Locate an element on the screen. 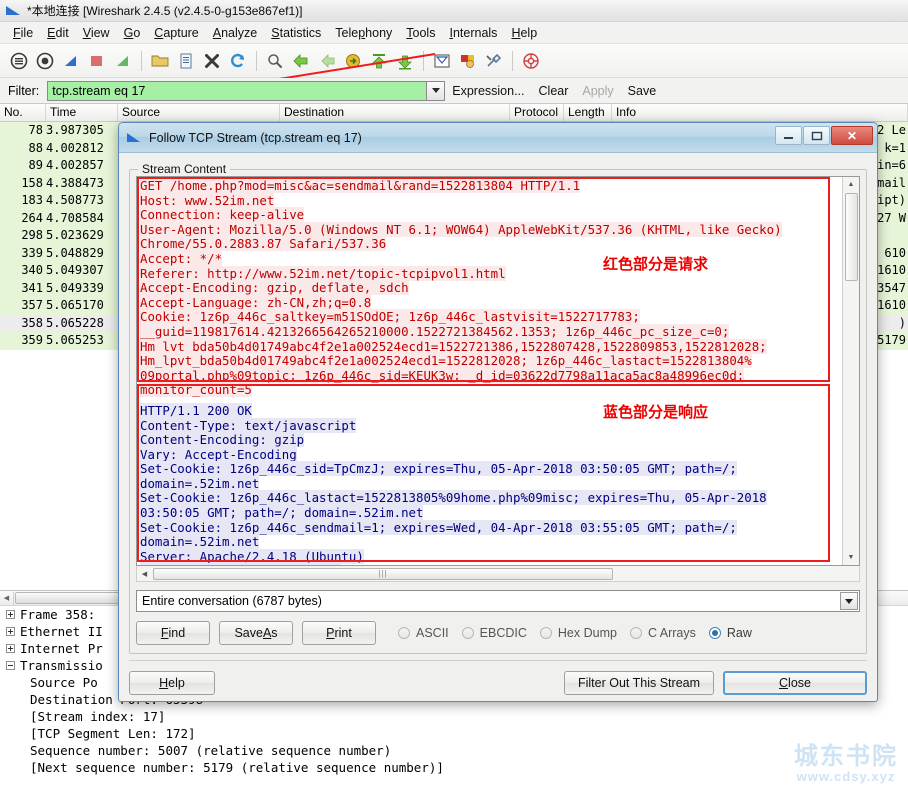 This screenshot has width=908, height=788. format-c-arrays: C Arrays is located at coordinates (662, 633).